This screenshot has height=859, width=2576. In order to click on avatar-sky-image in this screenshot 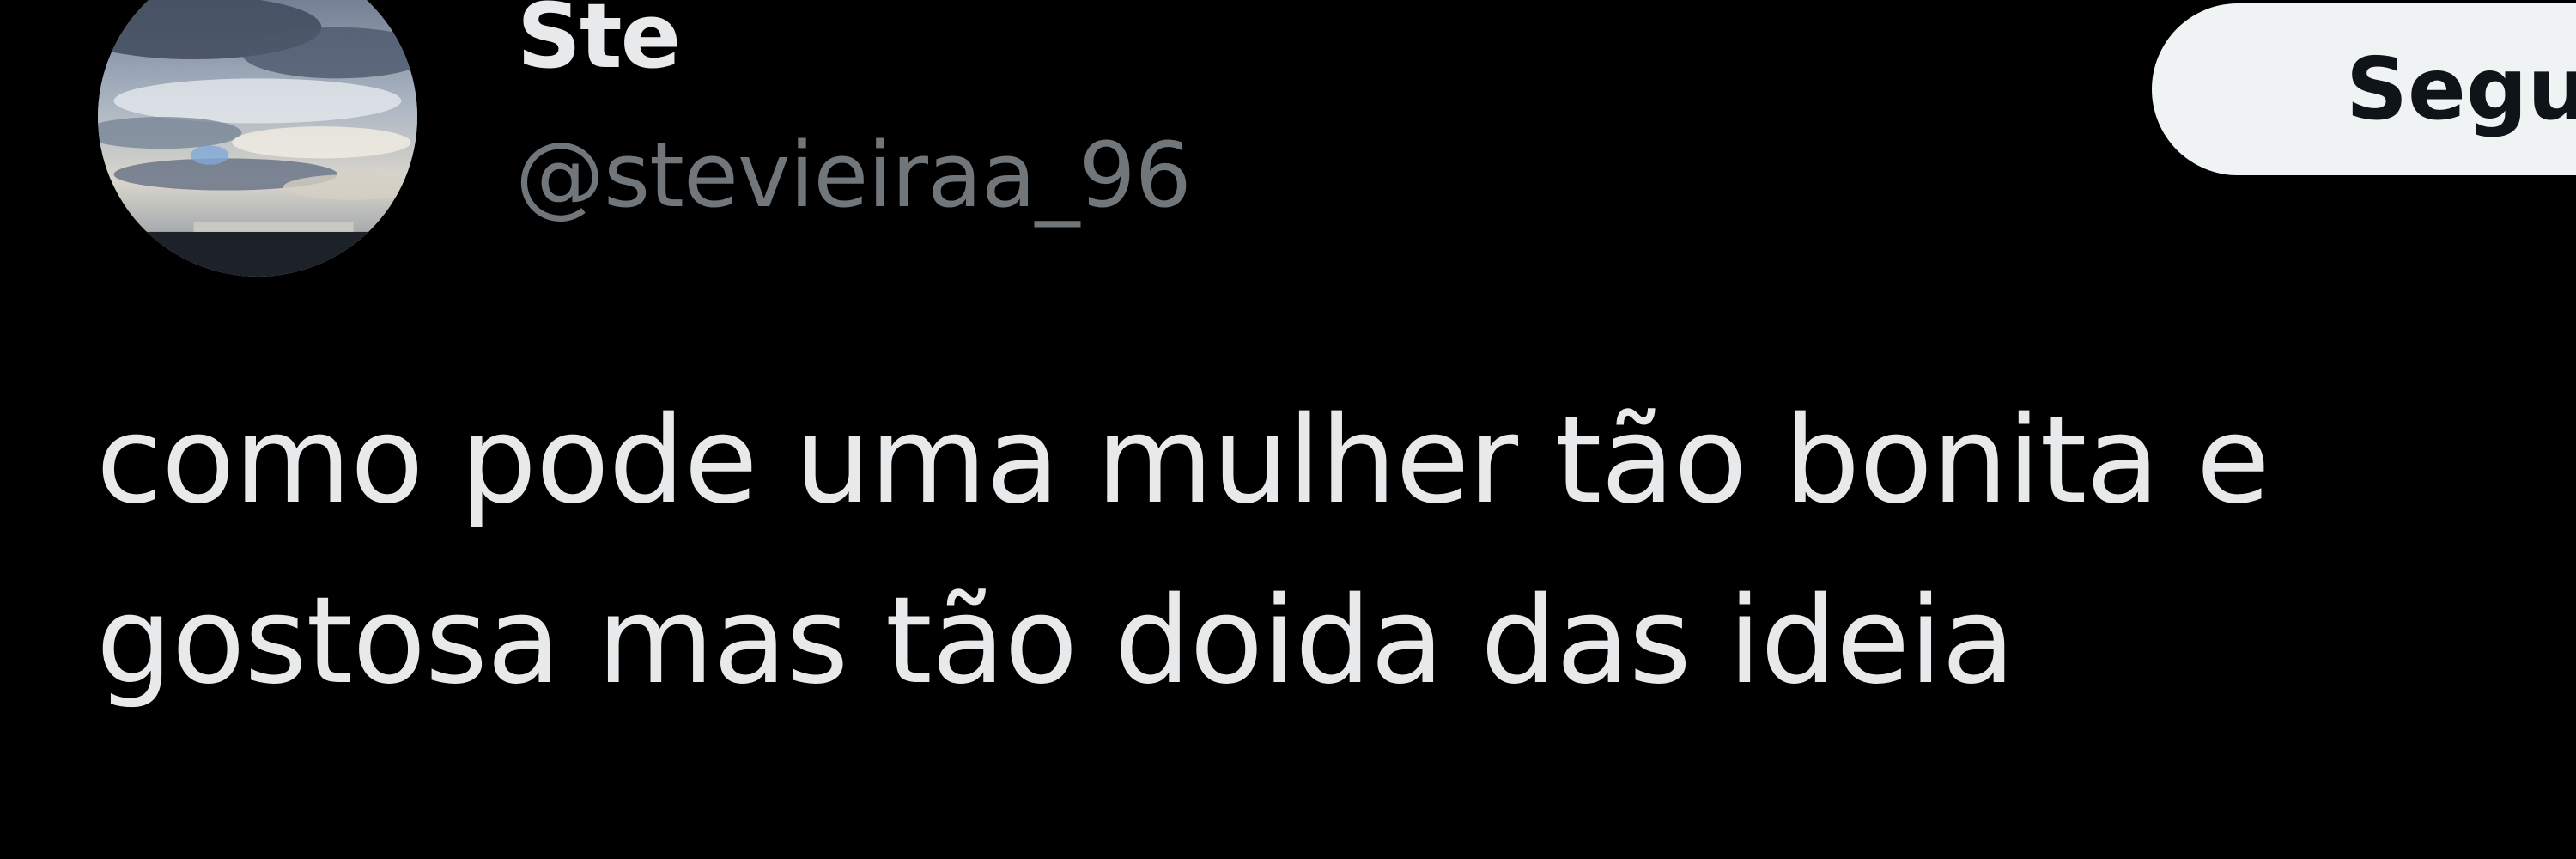, I will do `click(258, 139)`.